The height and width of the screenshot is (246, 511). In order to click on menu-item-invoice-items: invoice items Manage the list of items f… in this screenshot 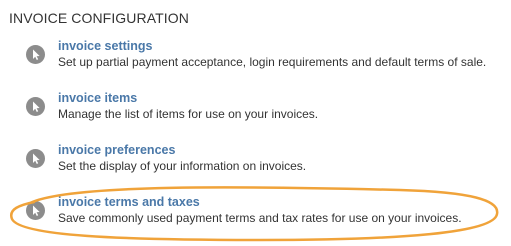, I will do `click(266, 109)`.